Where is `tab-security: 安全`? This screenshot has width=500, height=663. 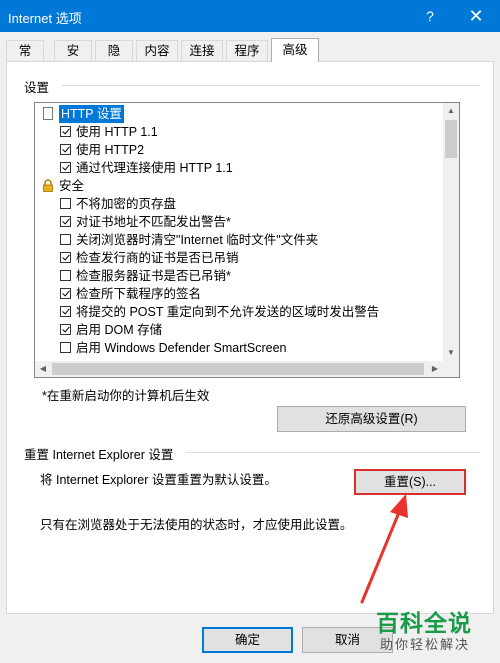 tab-security: 安全 is located at coordinates (73, 59).